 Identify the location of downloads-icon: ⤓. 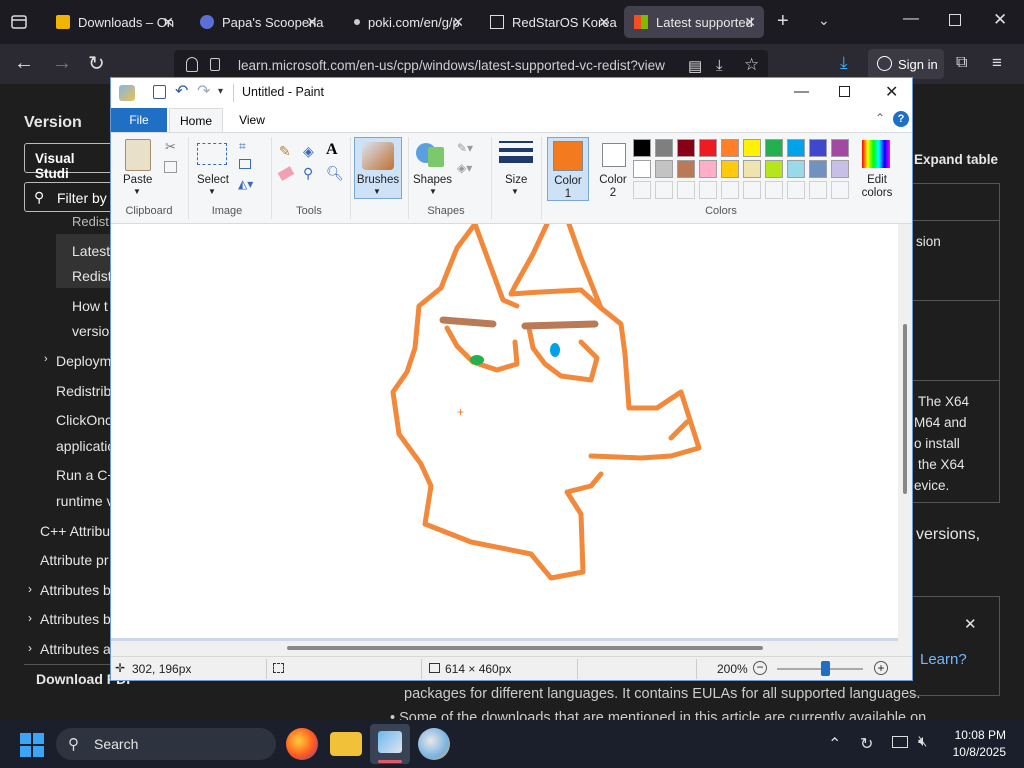
(844, 63).